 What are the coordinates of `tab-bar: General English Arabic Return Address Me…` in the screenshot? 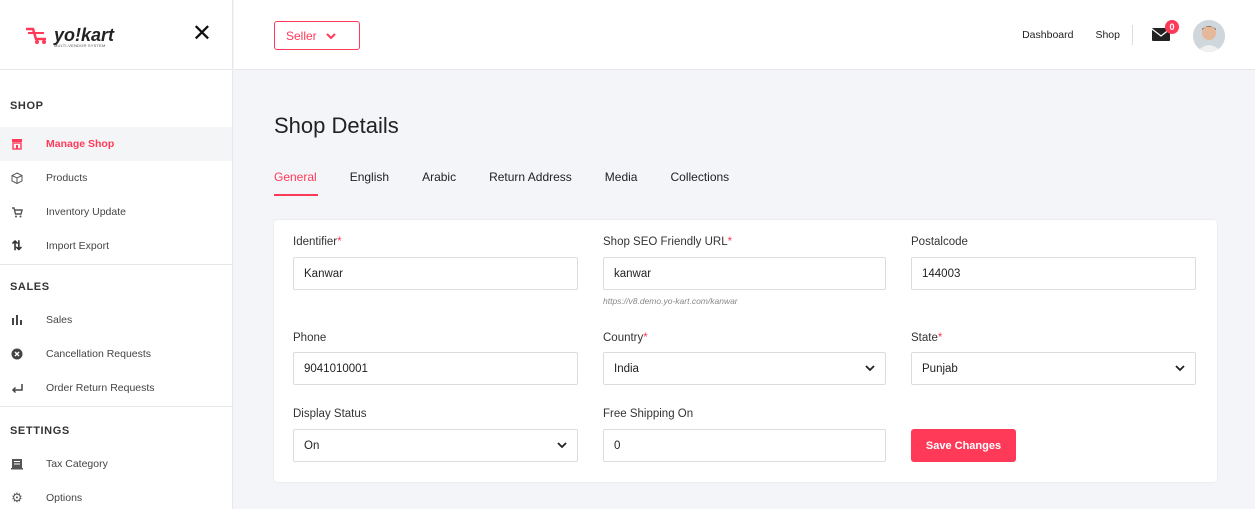 It's located at (518, 184).